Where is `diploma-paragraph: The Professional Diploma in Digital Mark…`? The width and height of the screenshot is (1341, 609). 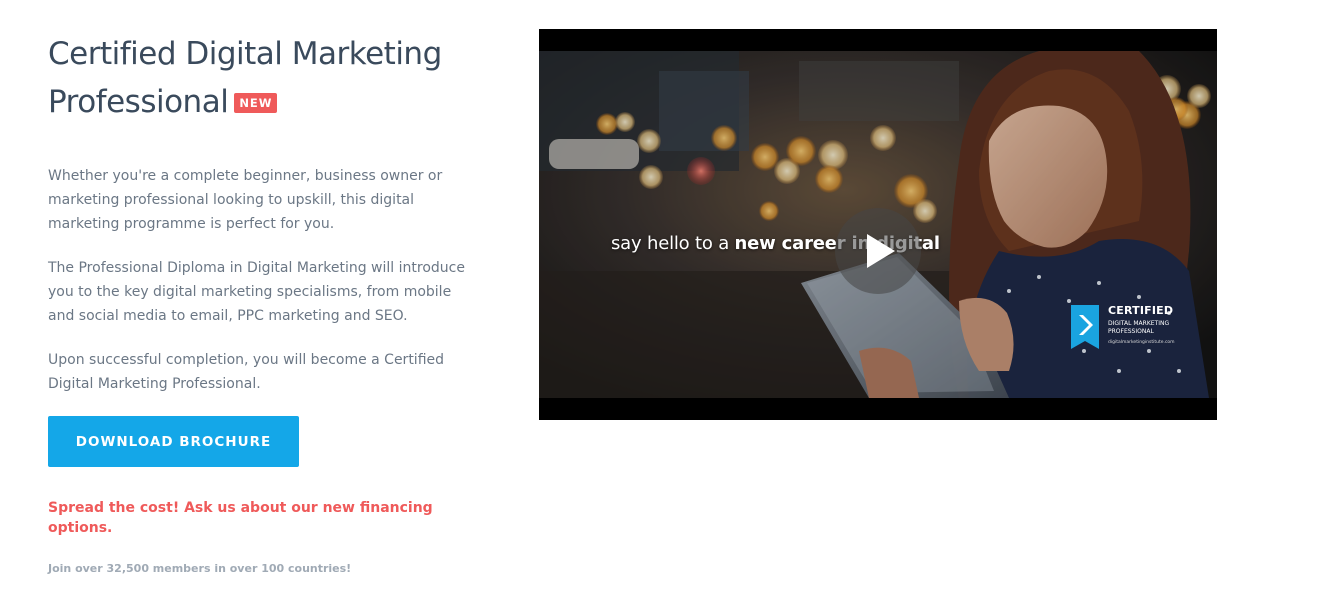
diploma-paragraph: The Professional Diploma in Digital Mark… is located at coordinates (256, 292).